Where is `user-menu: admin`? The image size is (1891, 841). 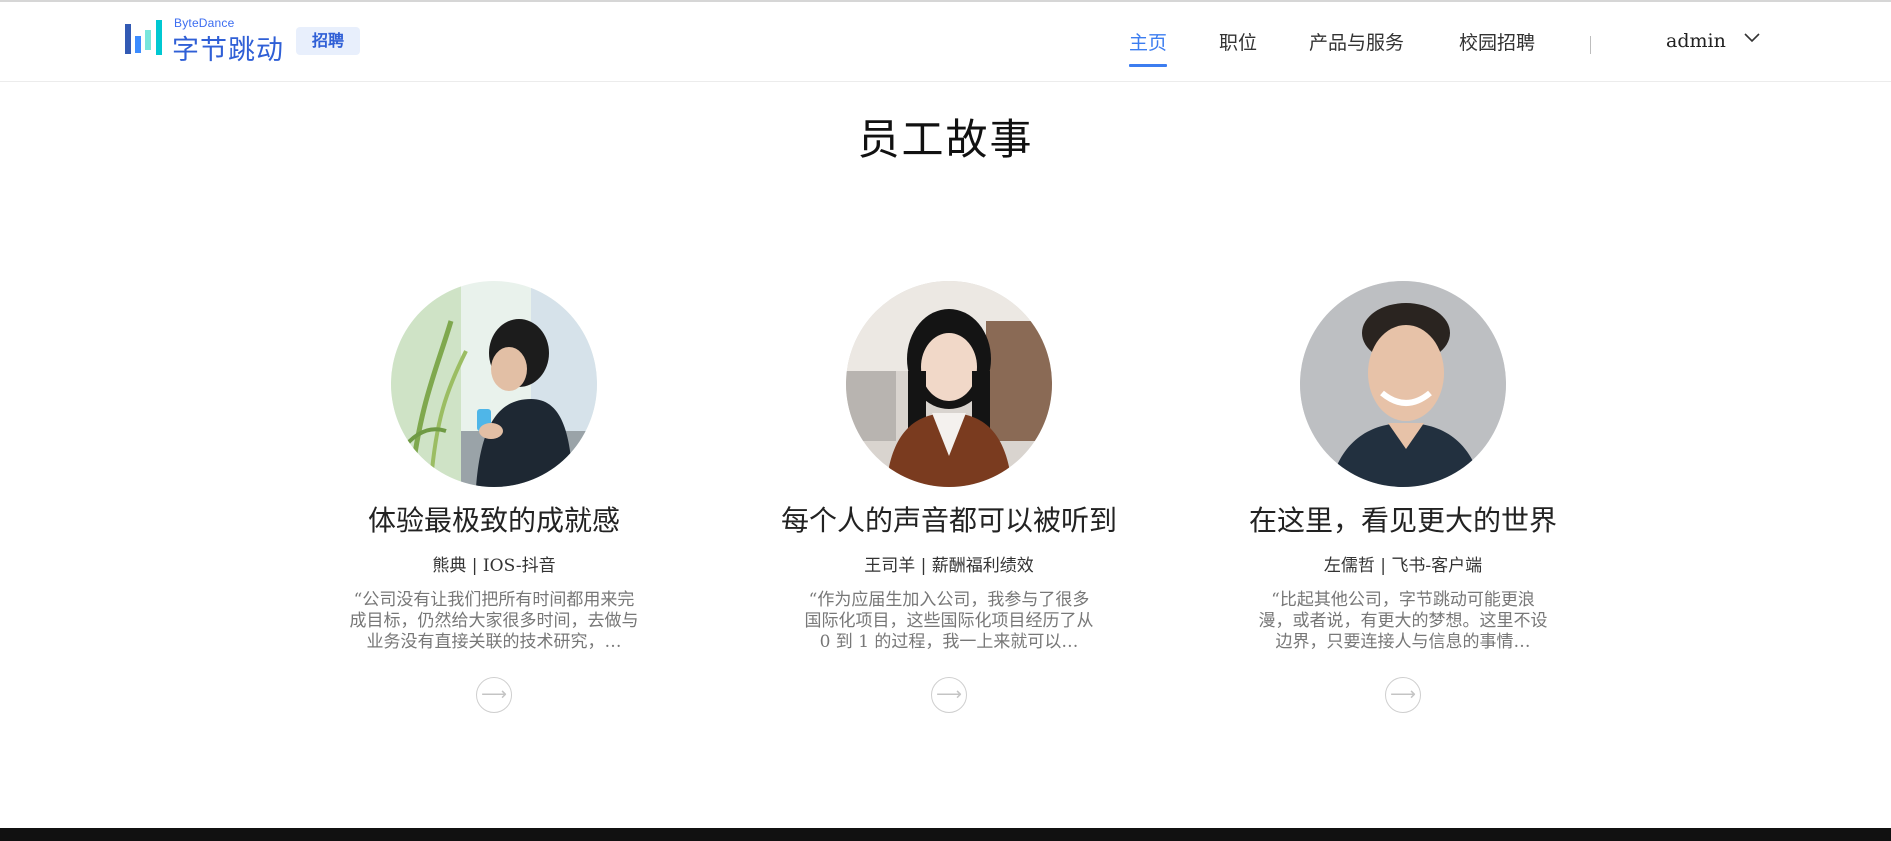
user-menu: admin is located at coordinates (1713, 41).